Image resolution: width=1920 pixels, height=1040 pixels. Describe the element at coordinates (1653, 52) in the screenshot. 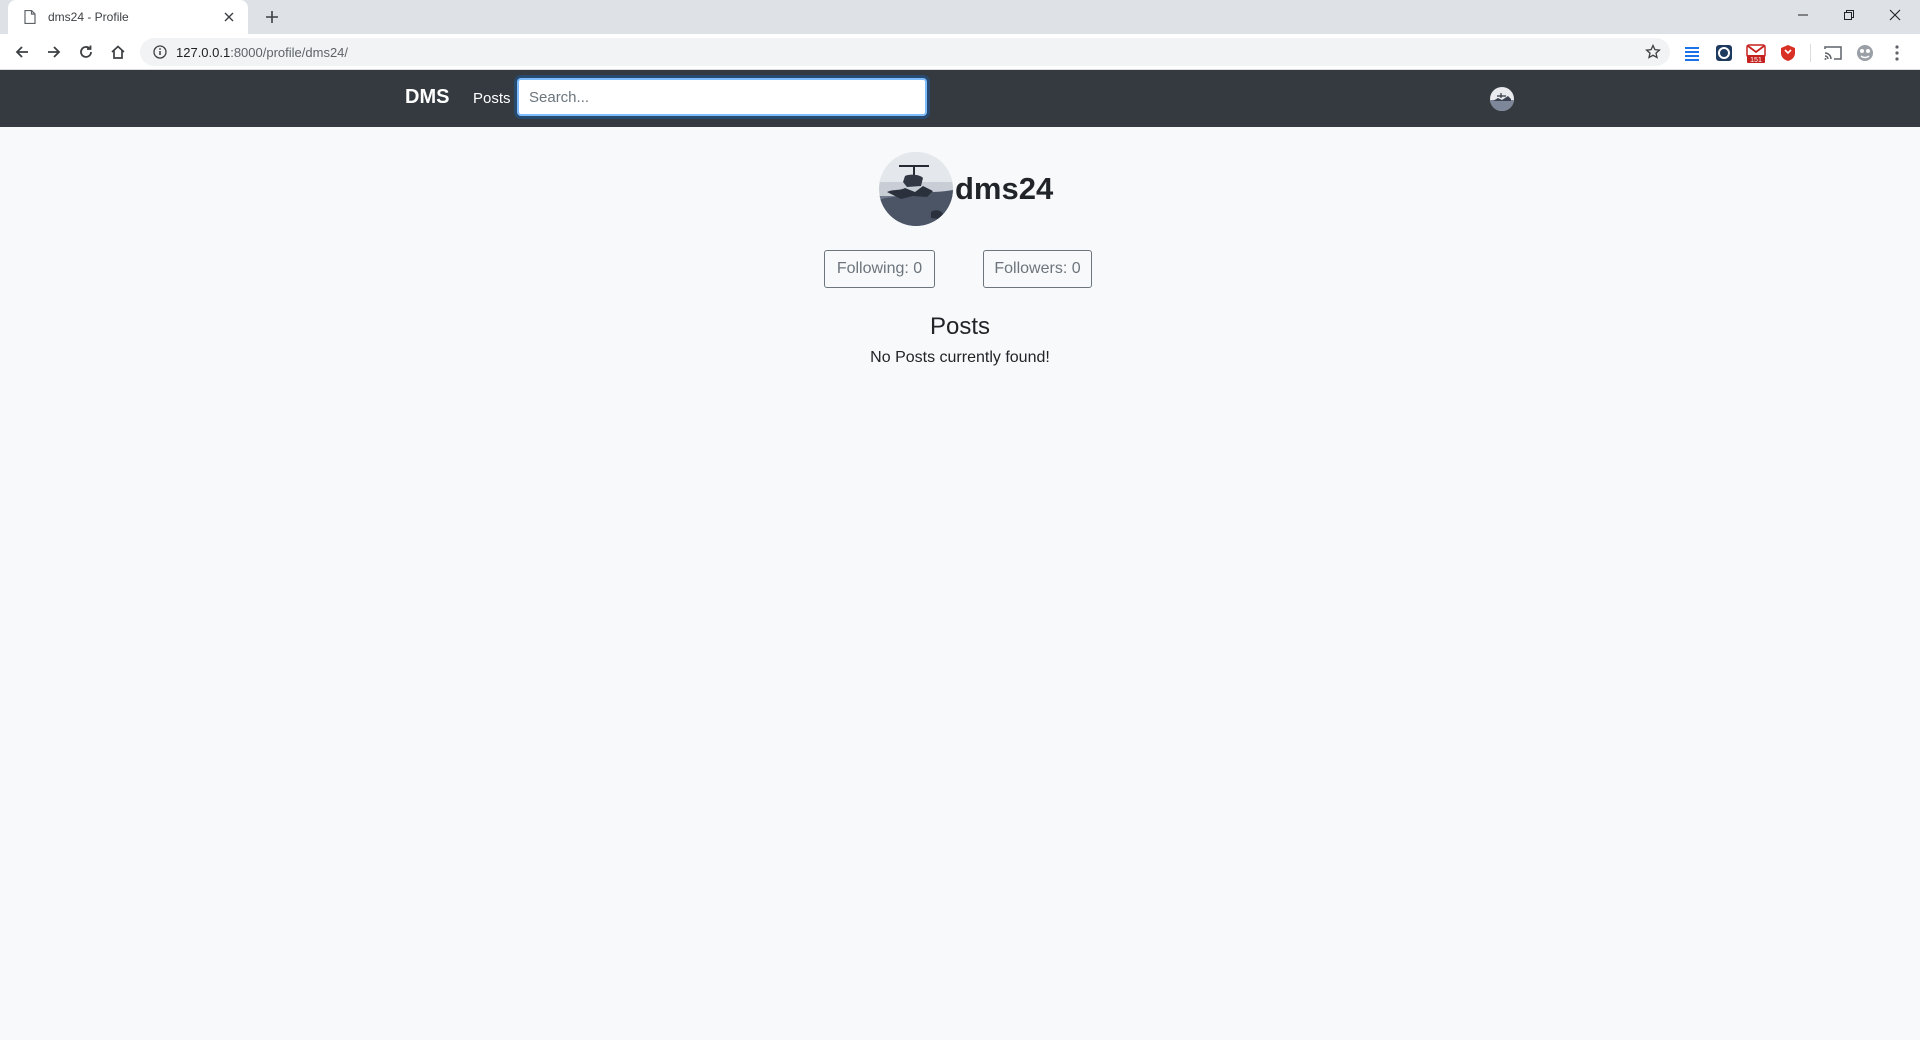

I see `bookmark-star-icon` at that location.